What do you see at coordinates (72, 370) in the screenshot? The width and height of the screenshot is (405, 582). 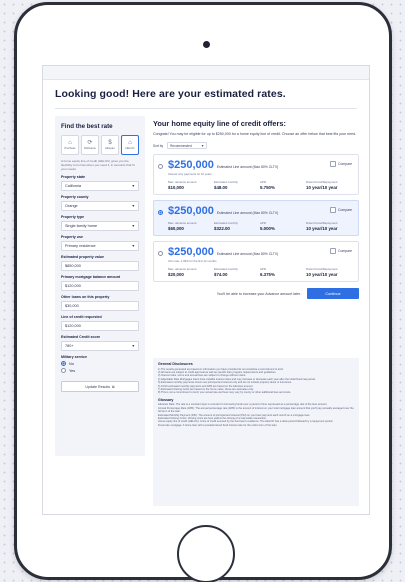 I see `military-option-label: Yes` at bounding box center [72, 370].